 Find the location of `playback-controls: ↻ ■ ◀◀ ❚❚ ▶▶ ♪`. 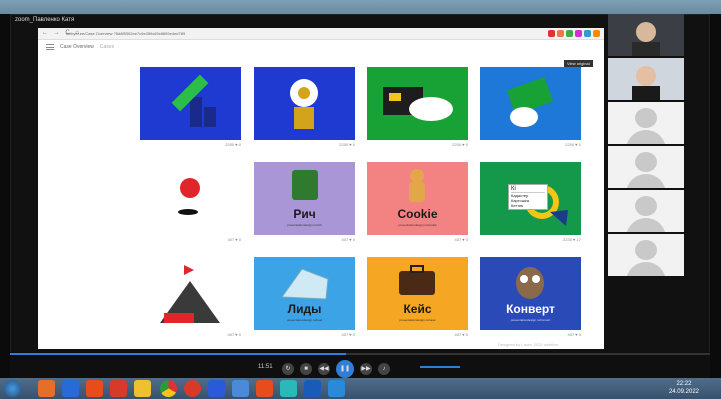

playback-controls: ↻ ■ ◀◀ ❚❚ ▶▶ ♪ is located at coordinates (336, 369).